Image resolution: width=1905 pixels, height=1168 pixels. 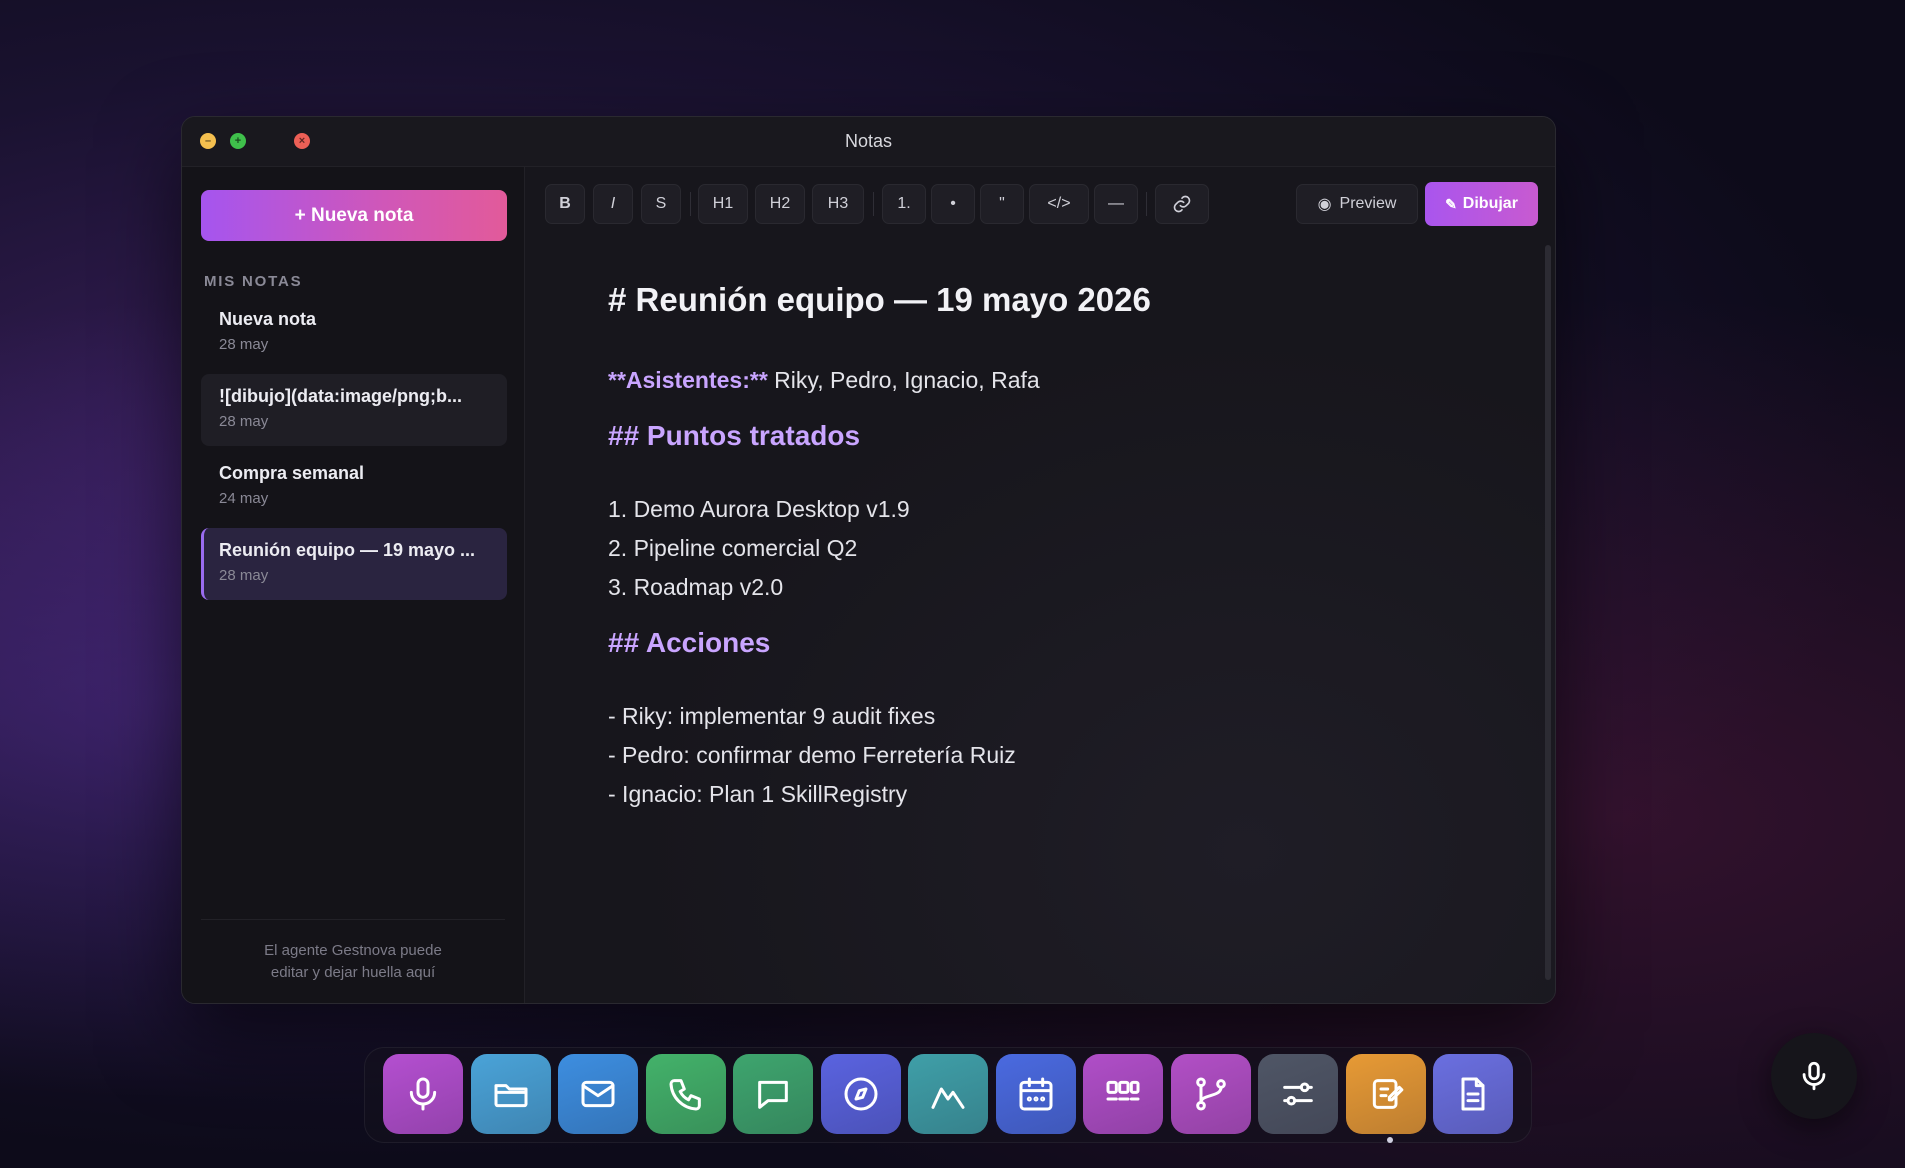 I want to click on list-line: - Ignacio: Plan 1 SkillRegistry, so click(x=758, y=794).